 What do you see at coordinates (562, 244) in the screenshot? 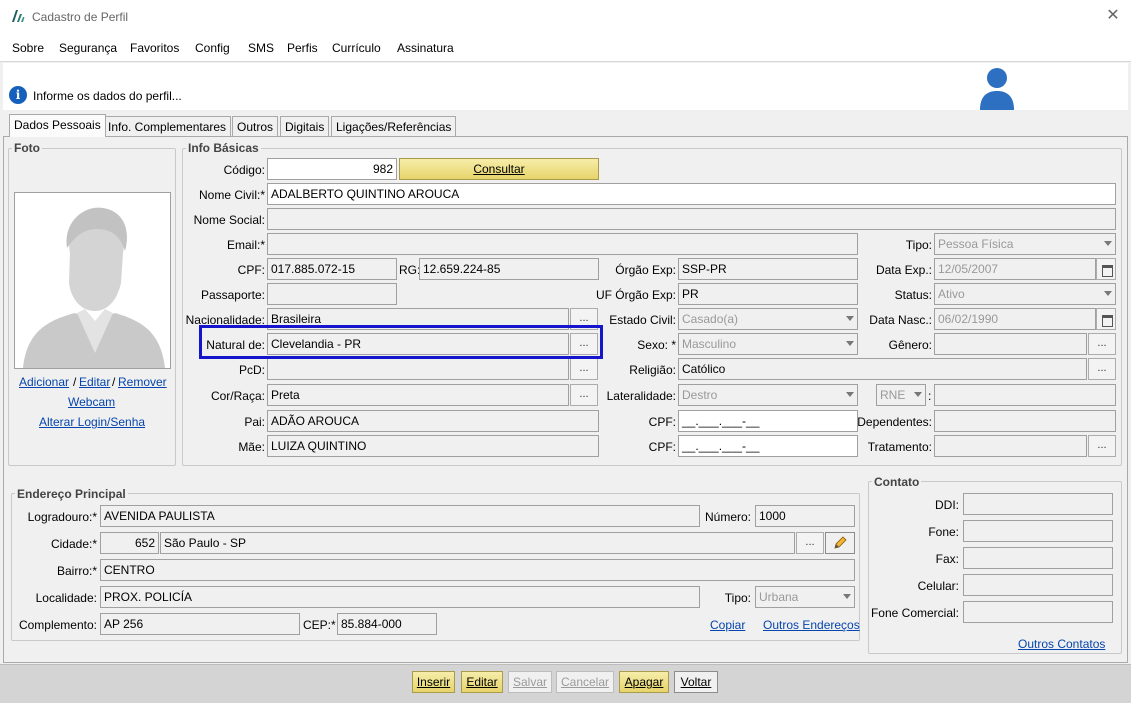
I see `email-input` at bounding box center [562, 244].